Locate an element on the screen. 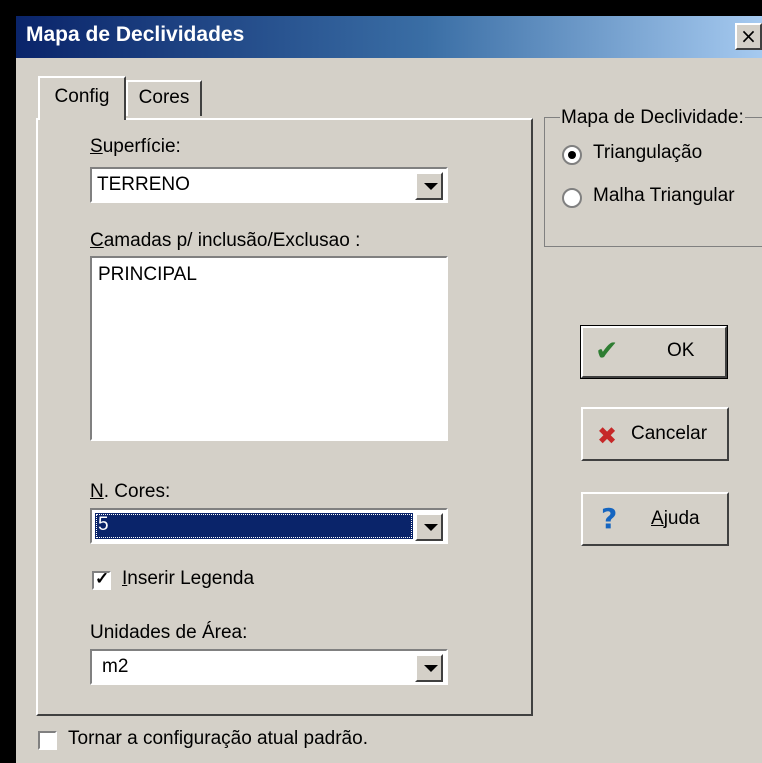  close-icon: × is located at coordinates (748, 36).